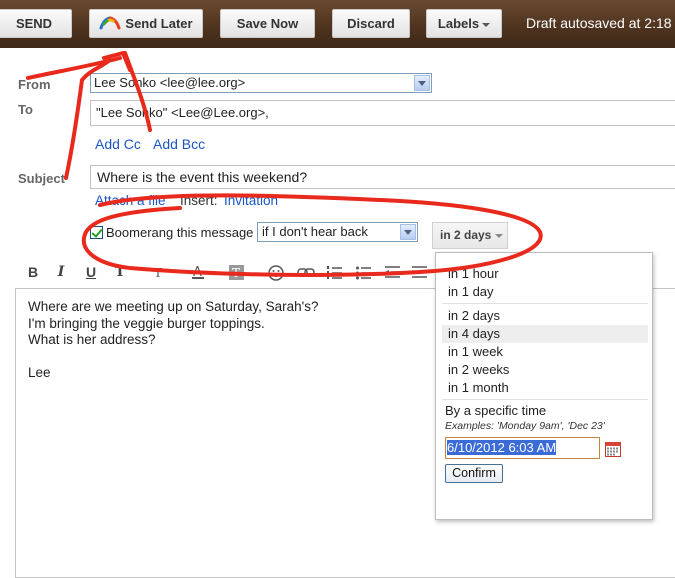  I want to click on italic-button: I, so click(61, 273).